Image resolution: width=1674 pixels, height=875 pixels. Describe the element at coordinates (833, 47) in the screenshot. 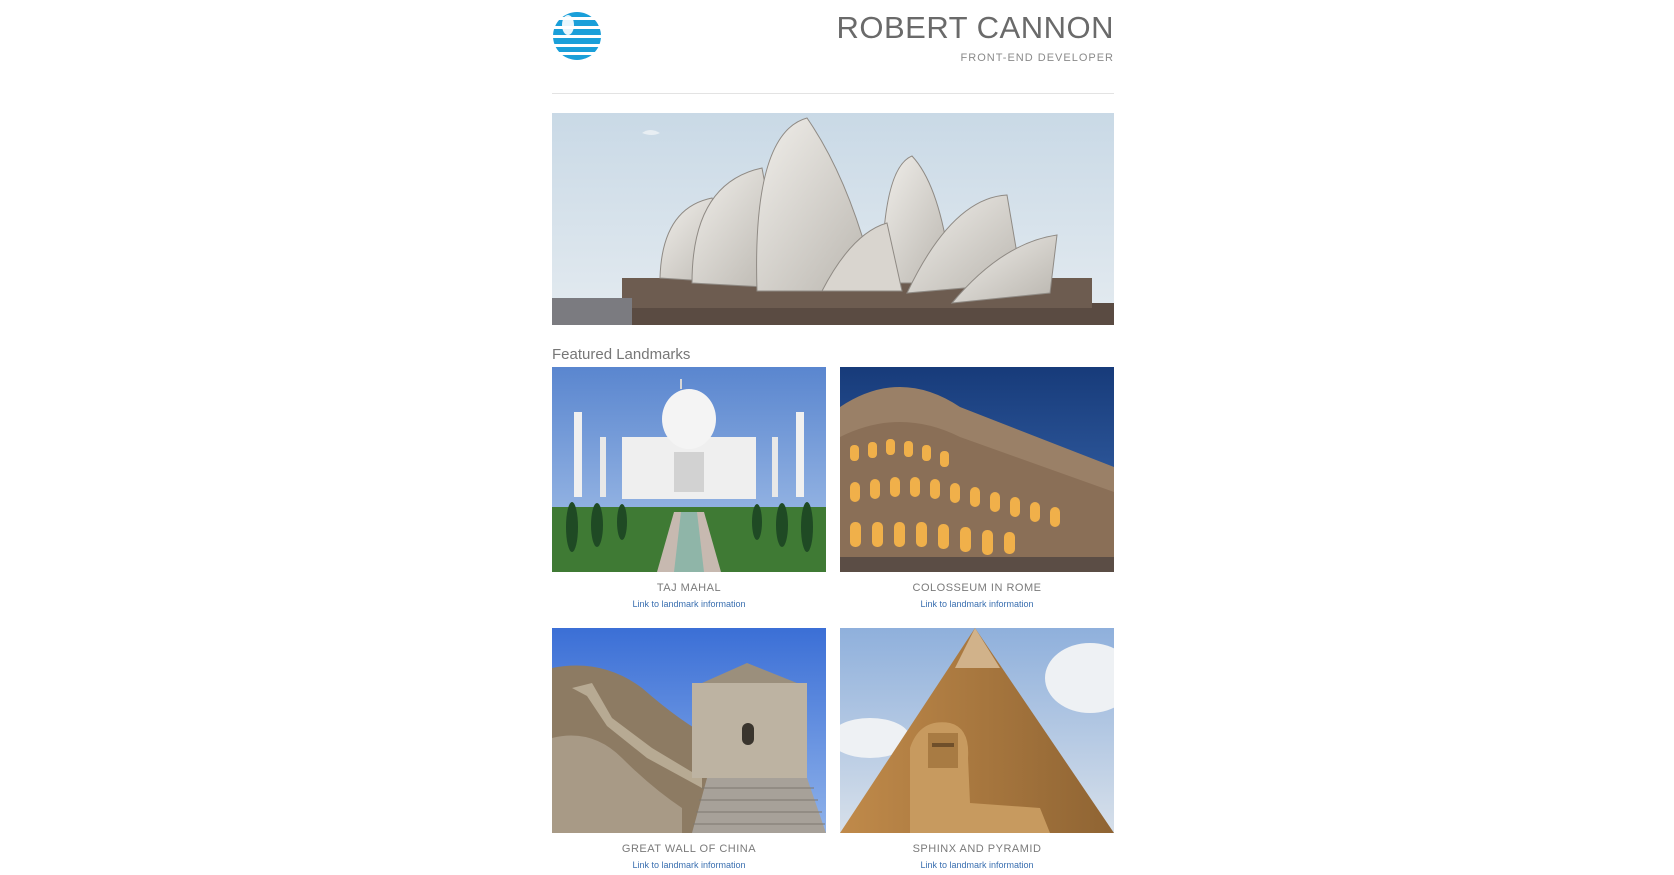

I see `site-header: ROBERT CANNON FRONT-END DEVELOPER` at that location.